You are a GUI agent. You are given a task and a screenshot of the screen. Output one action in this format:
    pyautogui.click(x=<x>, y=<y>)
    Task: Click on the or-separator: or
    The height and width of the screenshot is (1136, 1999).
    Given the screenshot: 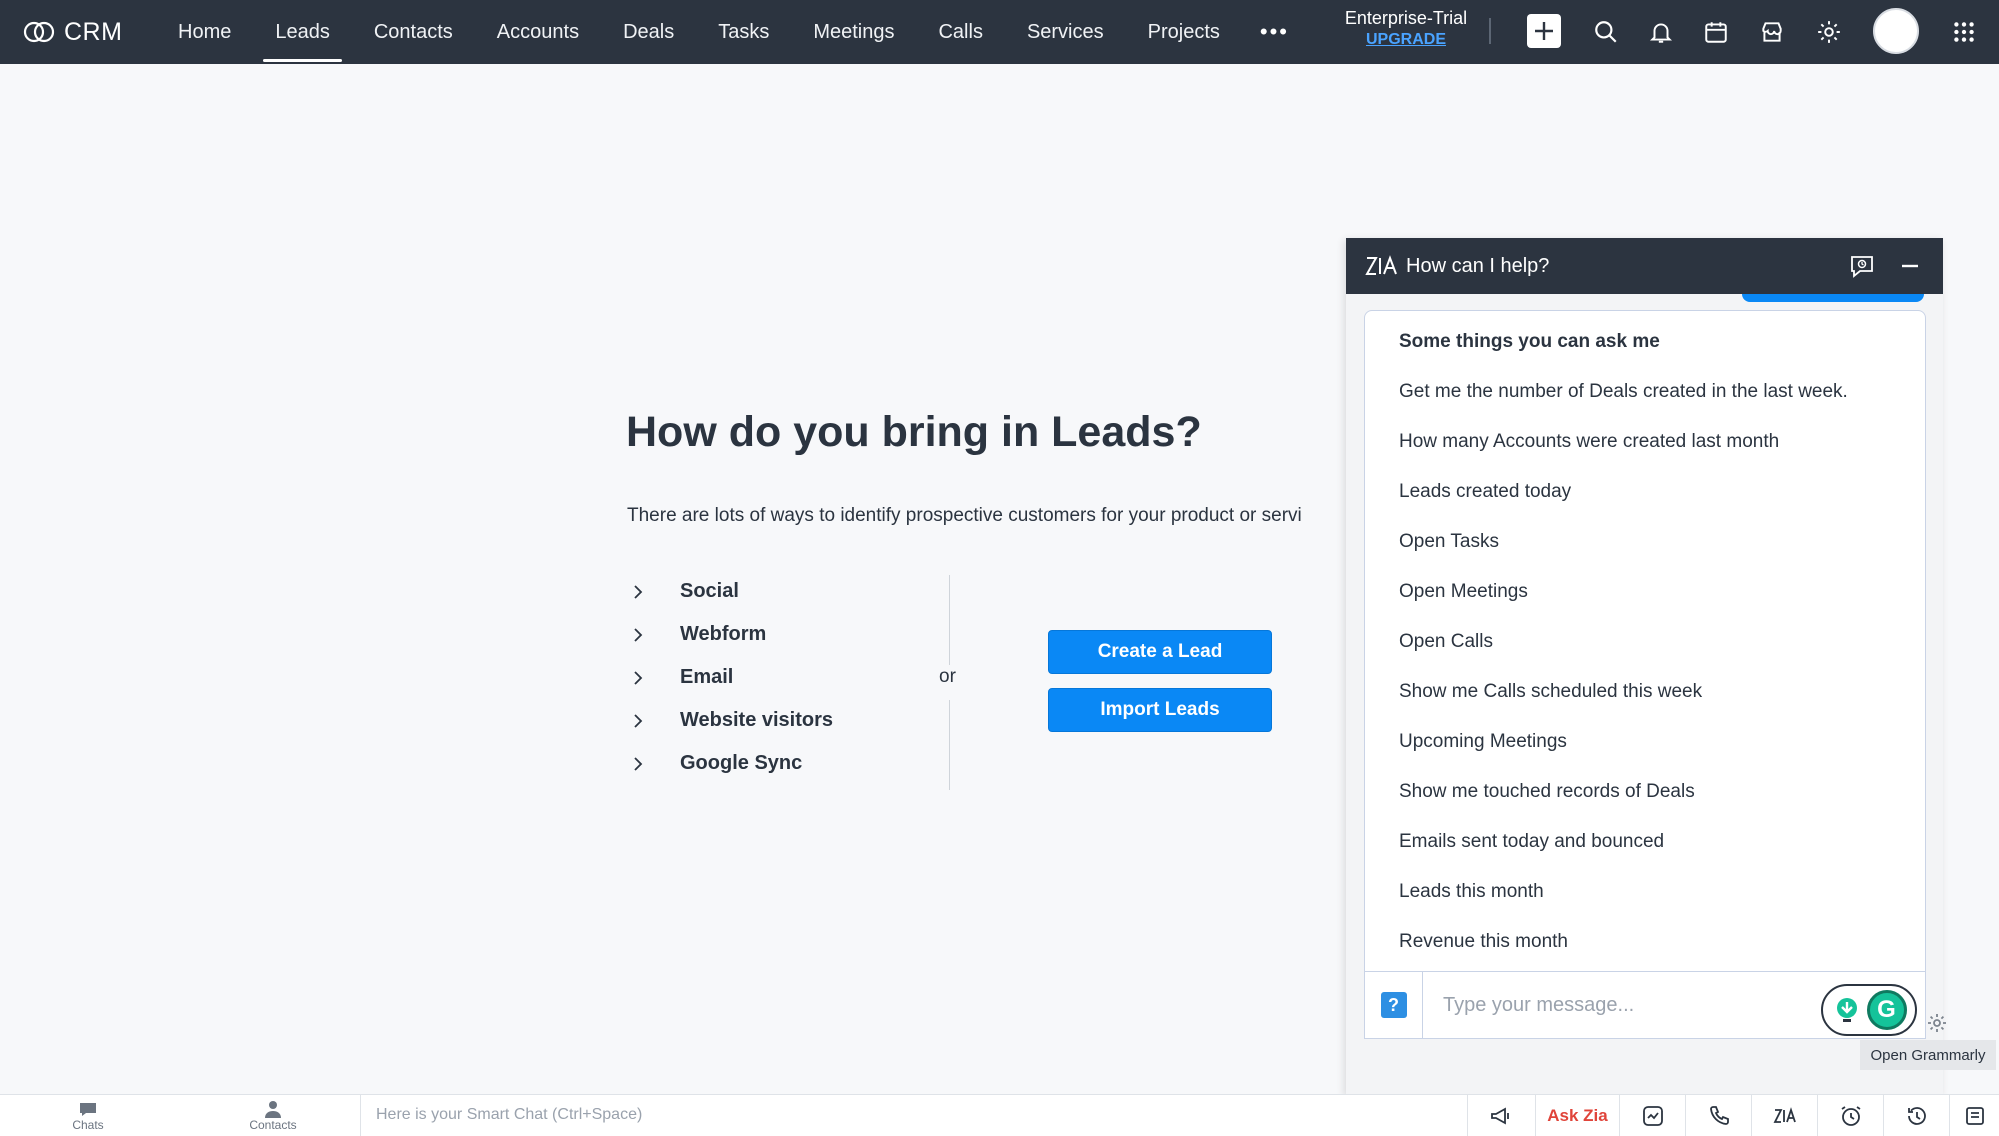 What is the action you would take?
    pyautogui.click(x=947, y=676)
    